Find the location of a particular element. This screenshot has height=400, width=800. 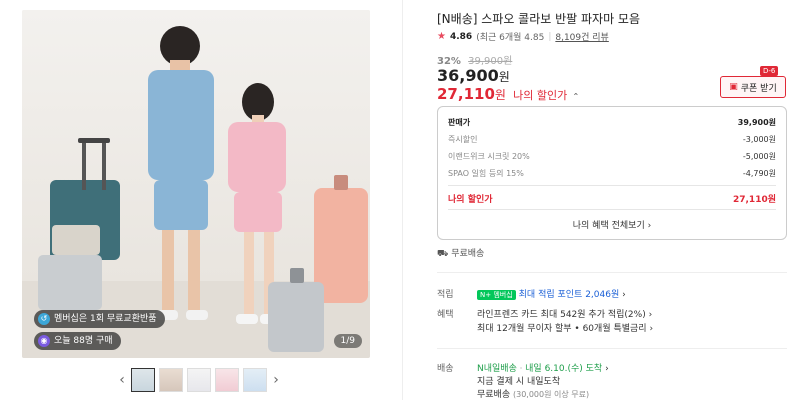

breakdown-label: 판매가 is located at coordinates (459, 122).